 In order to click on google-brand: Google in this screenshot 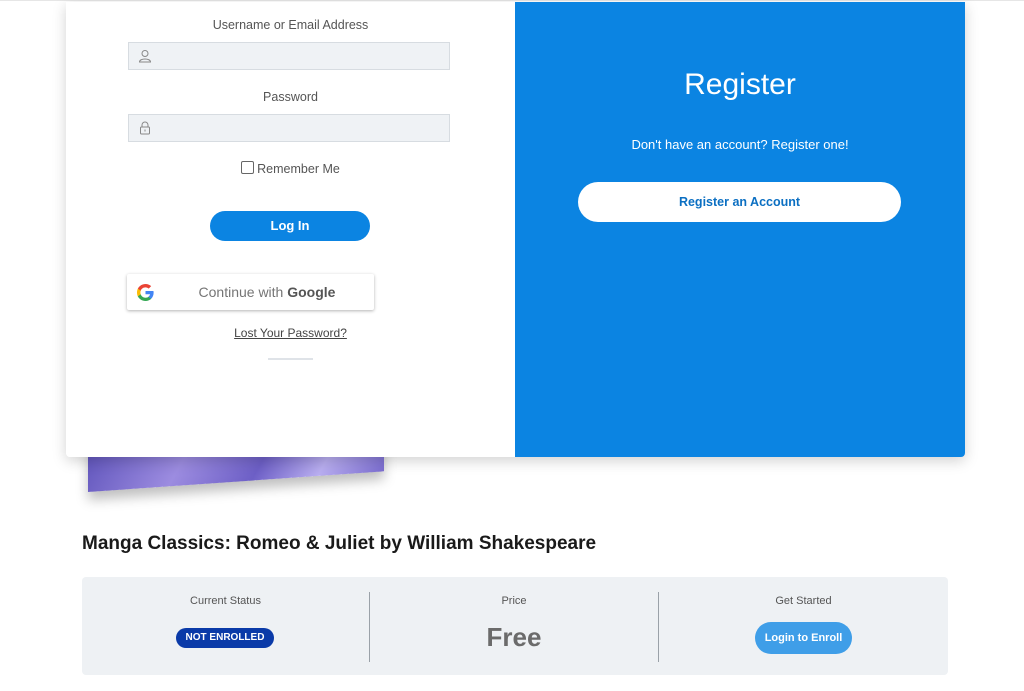, I will do `click(311, 292)`.